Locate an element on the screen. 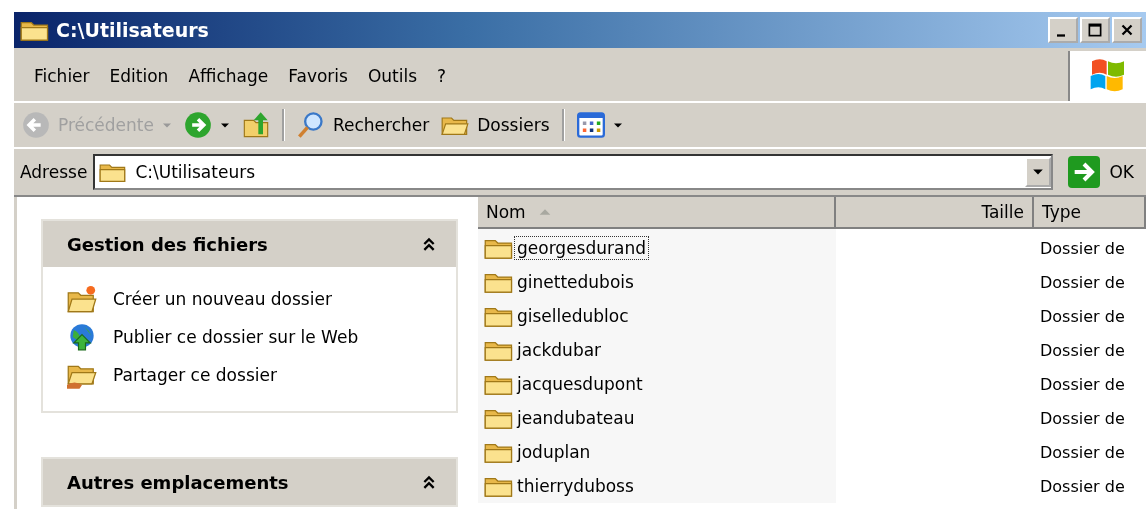 The height and width of the screenshot is (509, 1146). file-name: thierryduboss is located at coordinates (575, 486).